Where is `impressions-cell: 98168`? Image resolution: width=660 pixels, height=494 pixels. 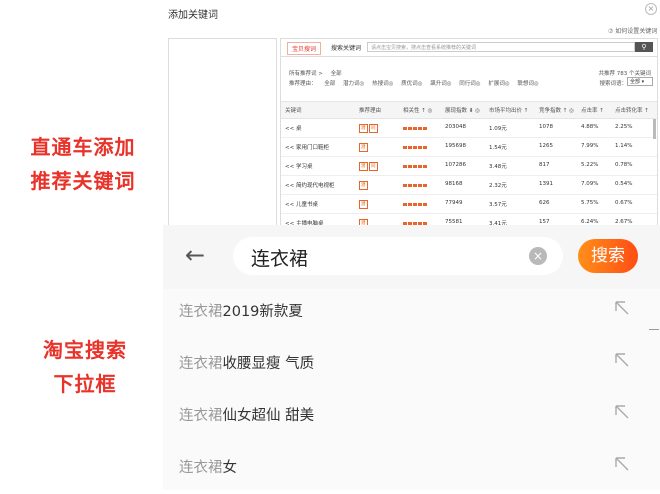
impressions-cell: 98168 is located at coordinates (454, 184).